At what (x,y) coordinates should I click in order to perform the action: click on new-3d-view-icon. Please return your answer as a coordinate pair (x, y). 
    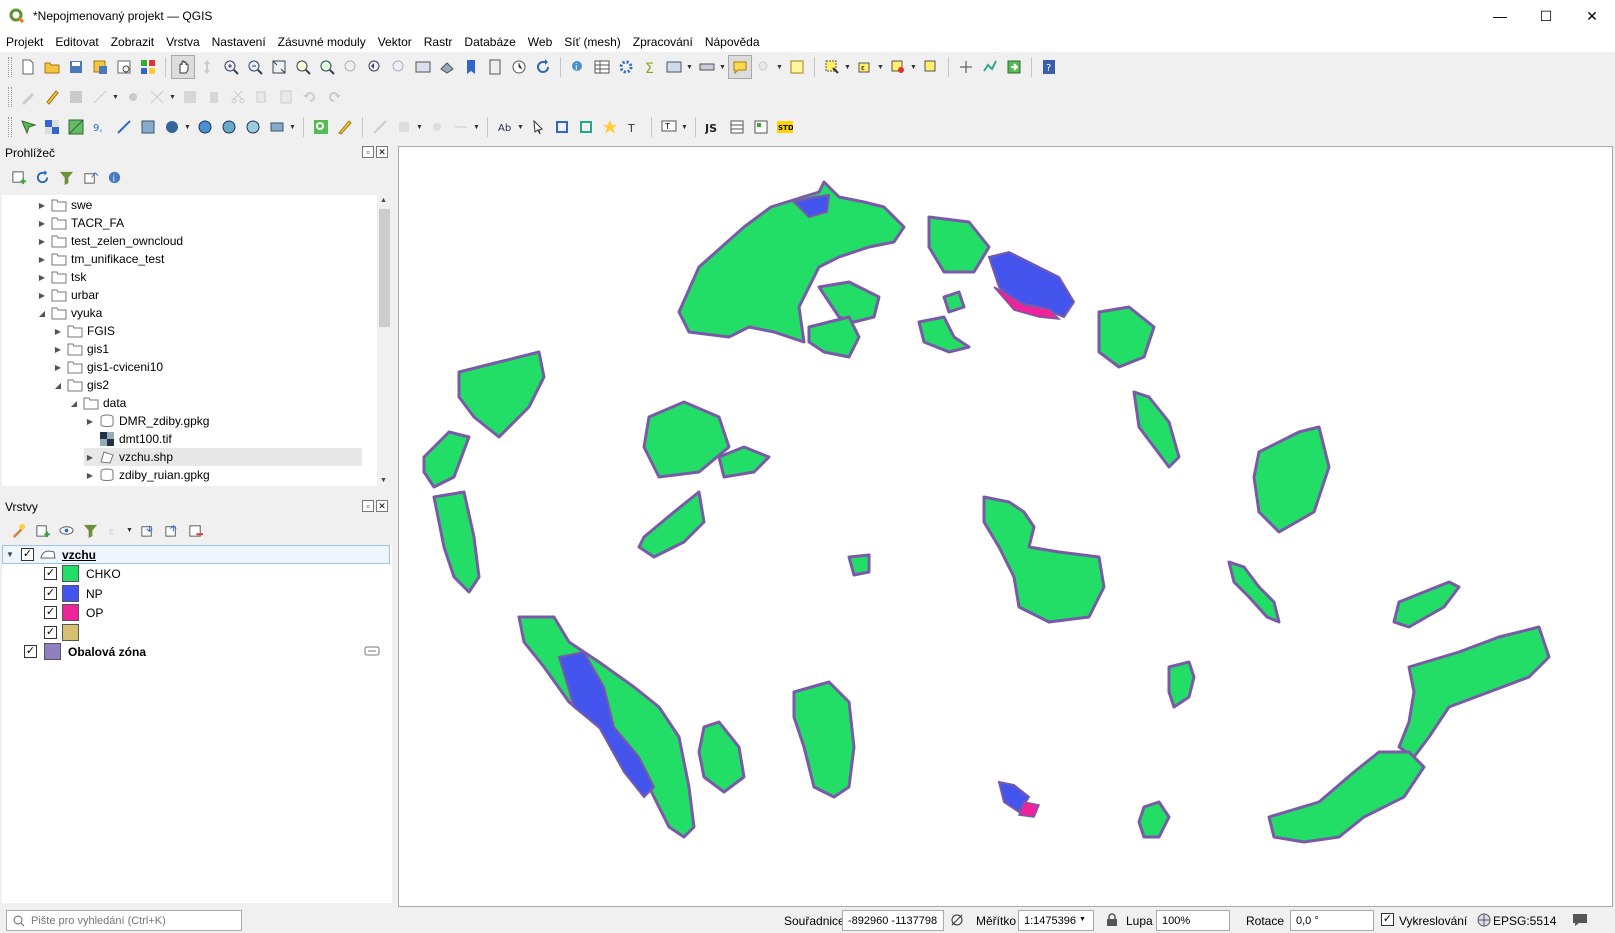
    Looking at the image, I should click on (447, 67).